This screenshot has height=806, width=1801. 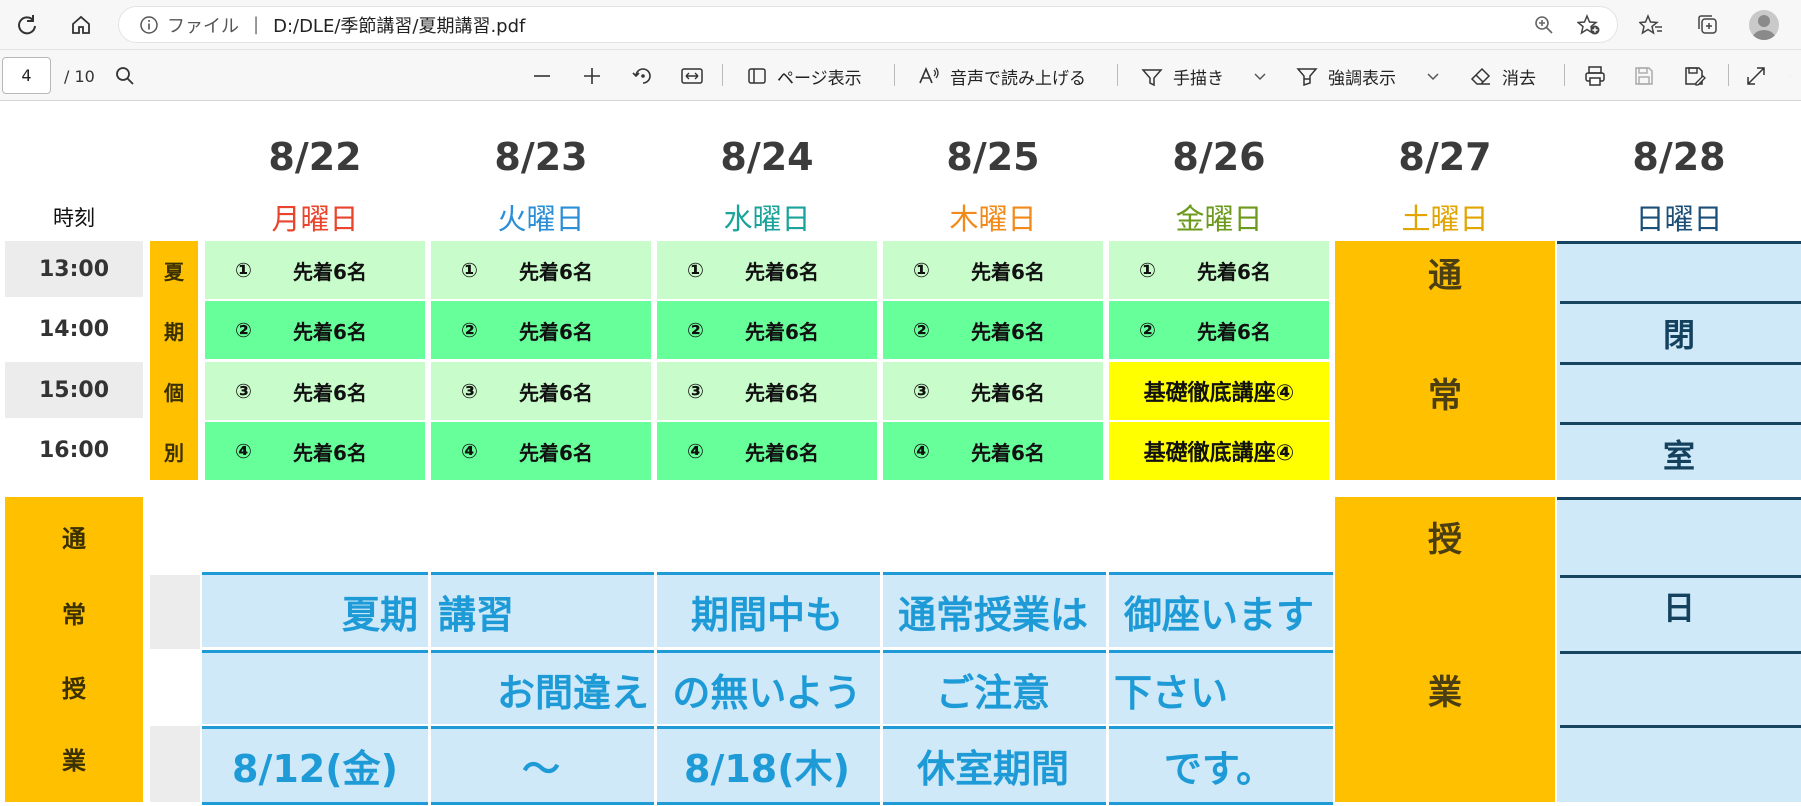 What do you see at coordinates (1219, 393) in the screenshot?
I see `lesson-slot-label: 基礎徹底講座④` at bounding box center [1219, 393].